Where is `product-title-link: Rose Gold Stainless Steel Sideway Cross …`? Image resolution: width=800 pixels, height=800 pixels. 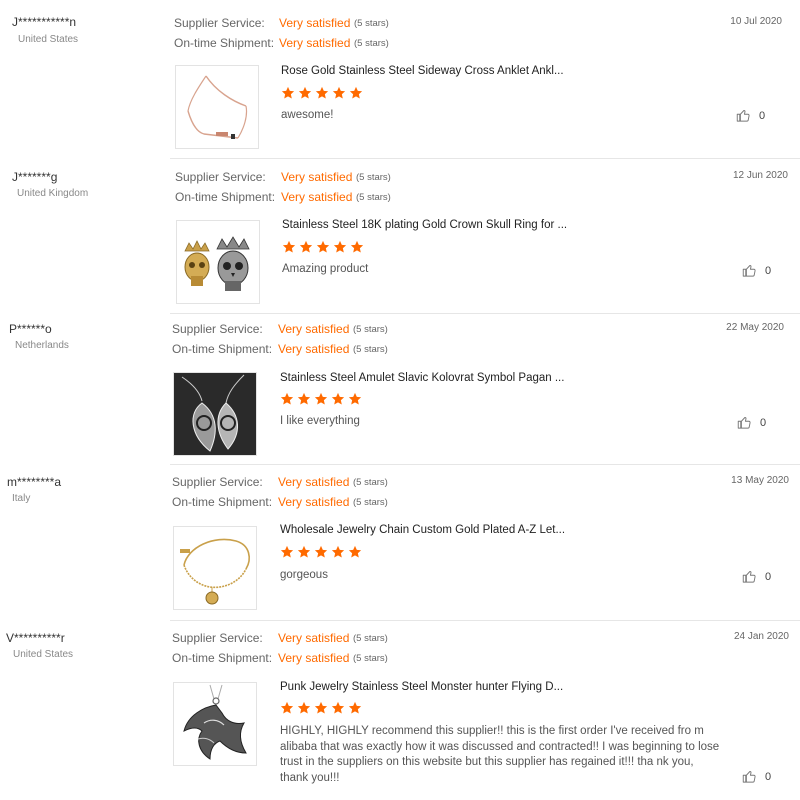 product-title-link: Rose Gold Stainless Steel Sideway Cross … is located at coordinates (422, 71).